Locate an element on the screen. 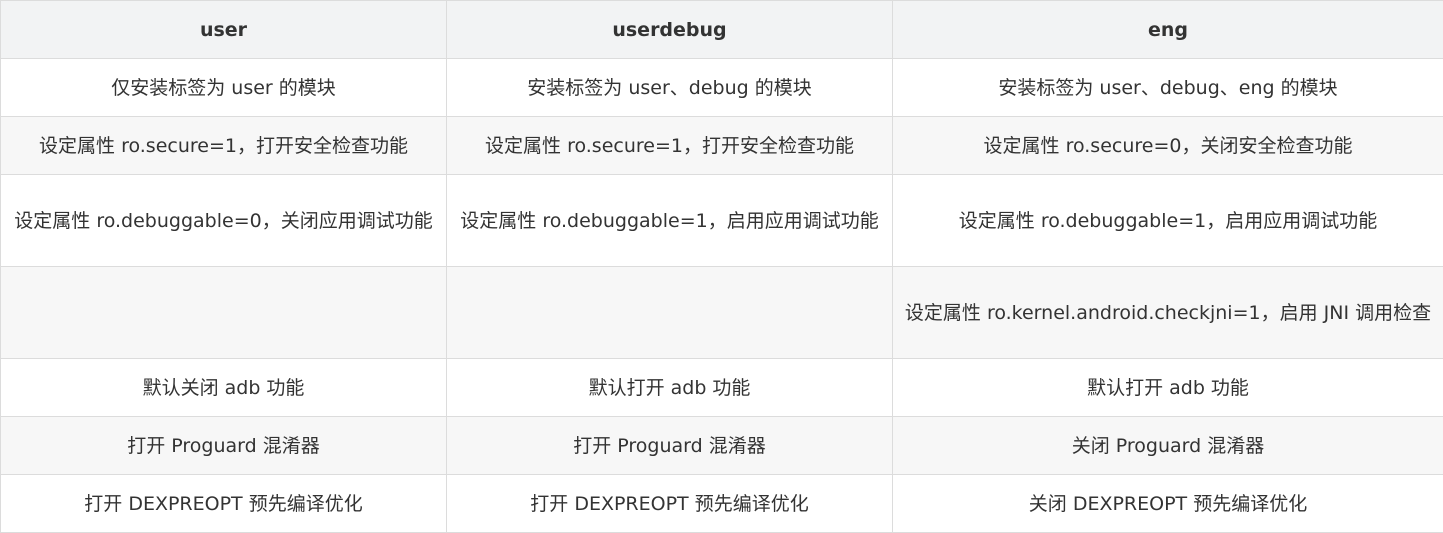 This screenshot has width=1443, height=533. table-cell: 仅安装标签为 user 的模块 is located at coordinates (224, 88).